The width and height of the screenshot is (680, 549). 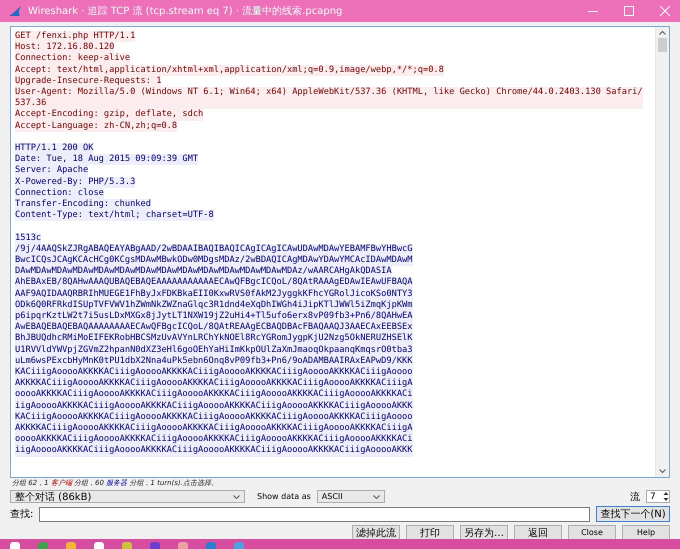 I want to click on vertical-scrollbar, so click(x=662, y=252).